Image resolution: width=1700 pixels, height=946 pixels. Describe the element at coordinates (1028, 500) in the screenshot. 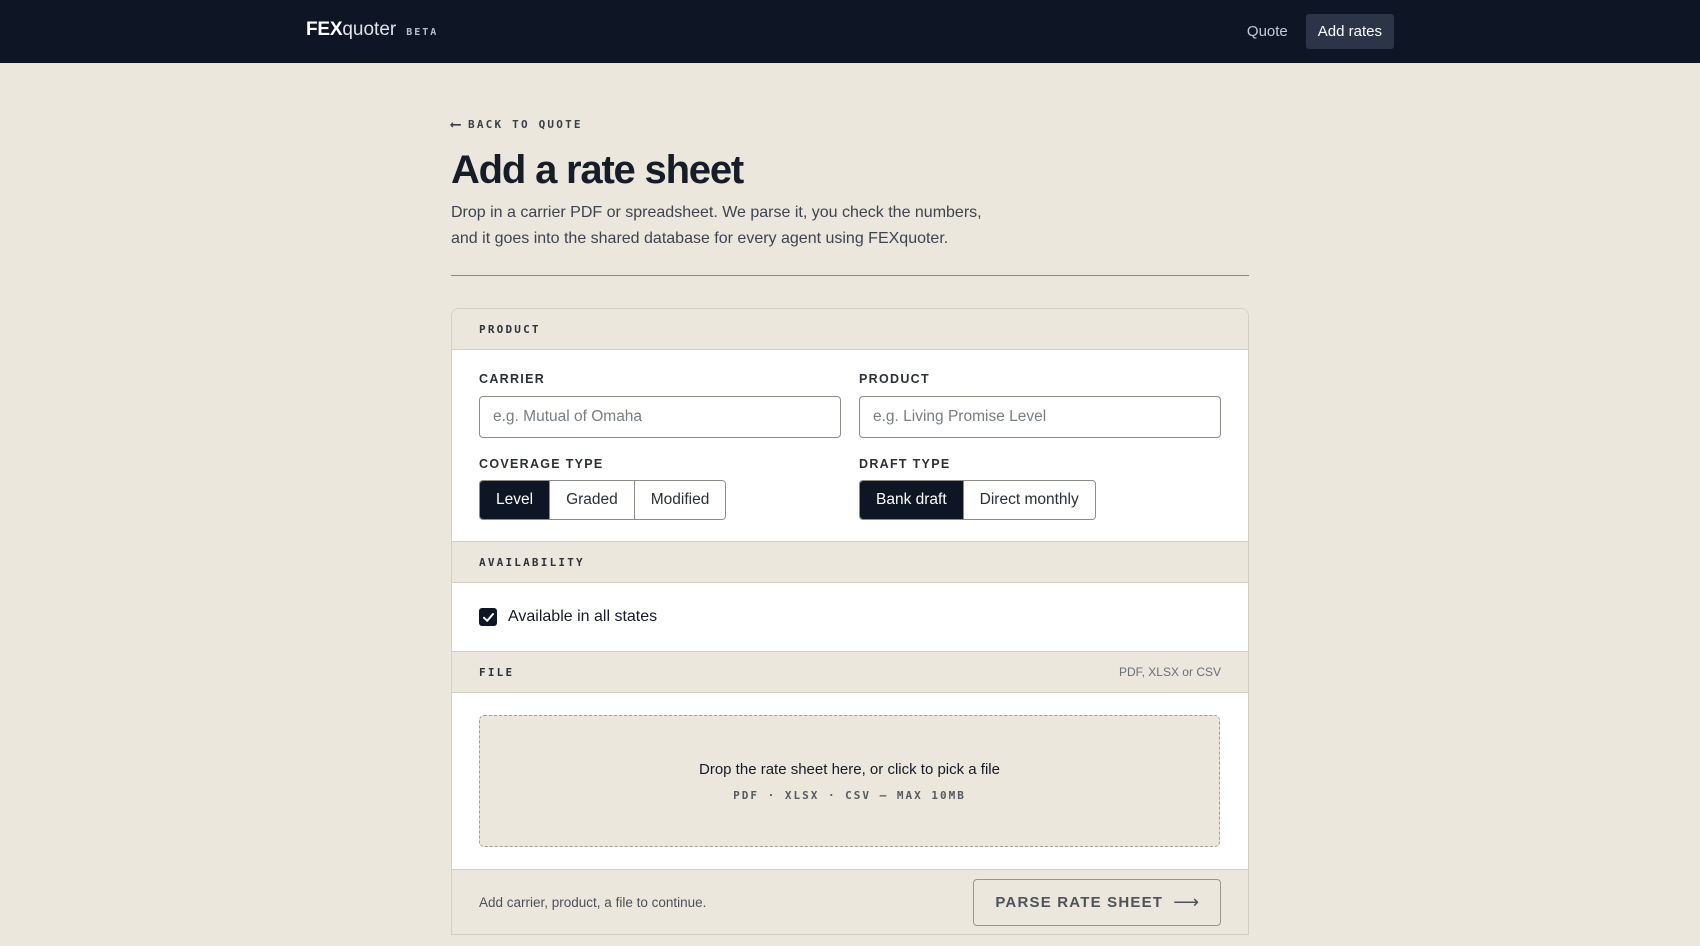

I see `draft-option-direct-monthly: Direct monthly` at that location.